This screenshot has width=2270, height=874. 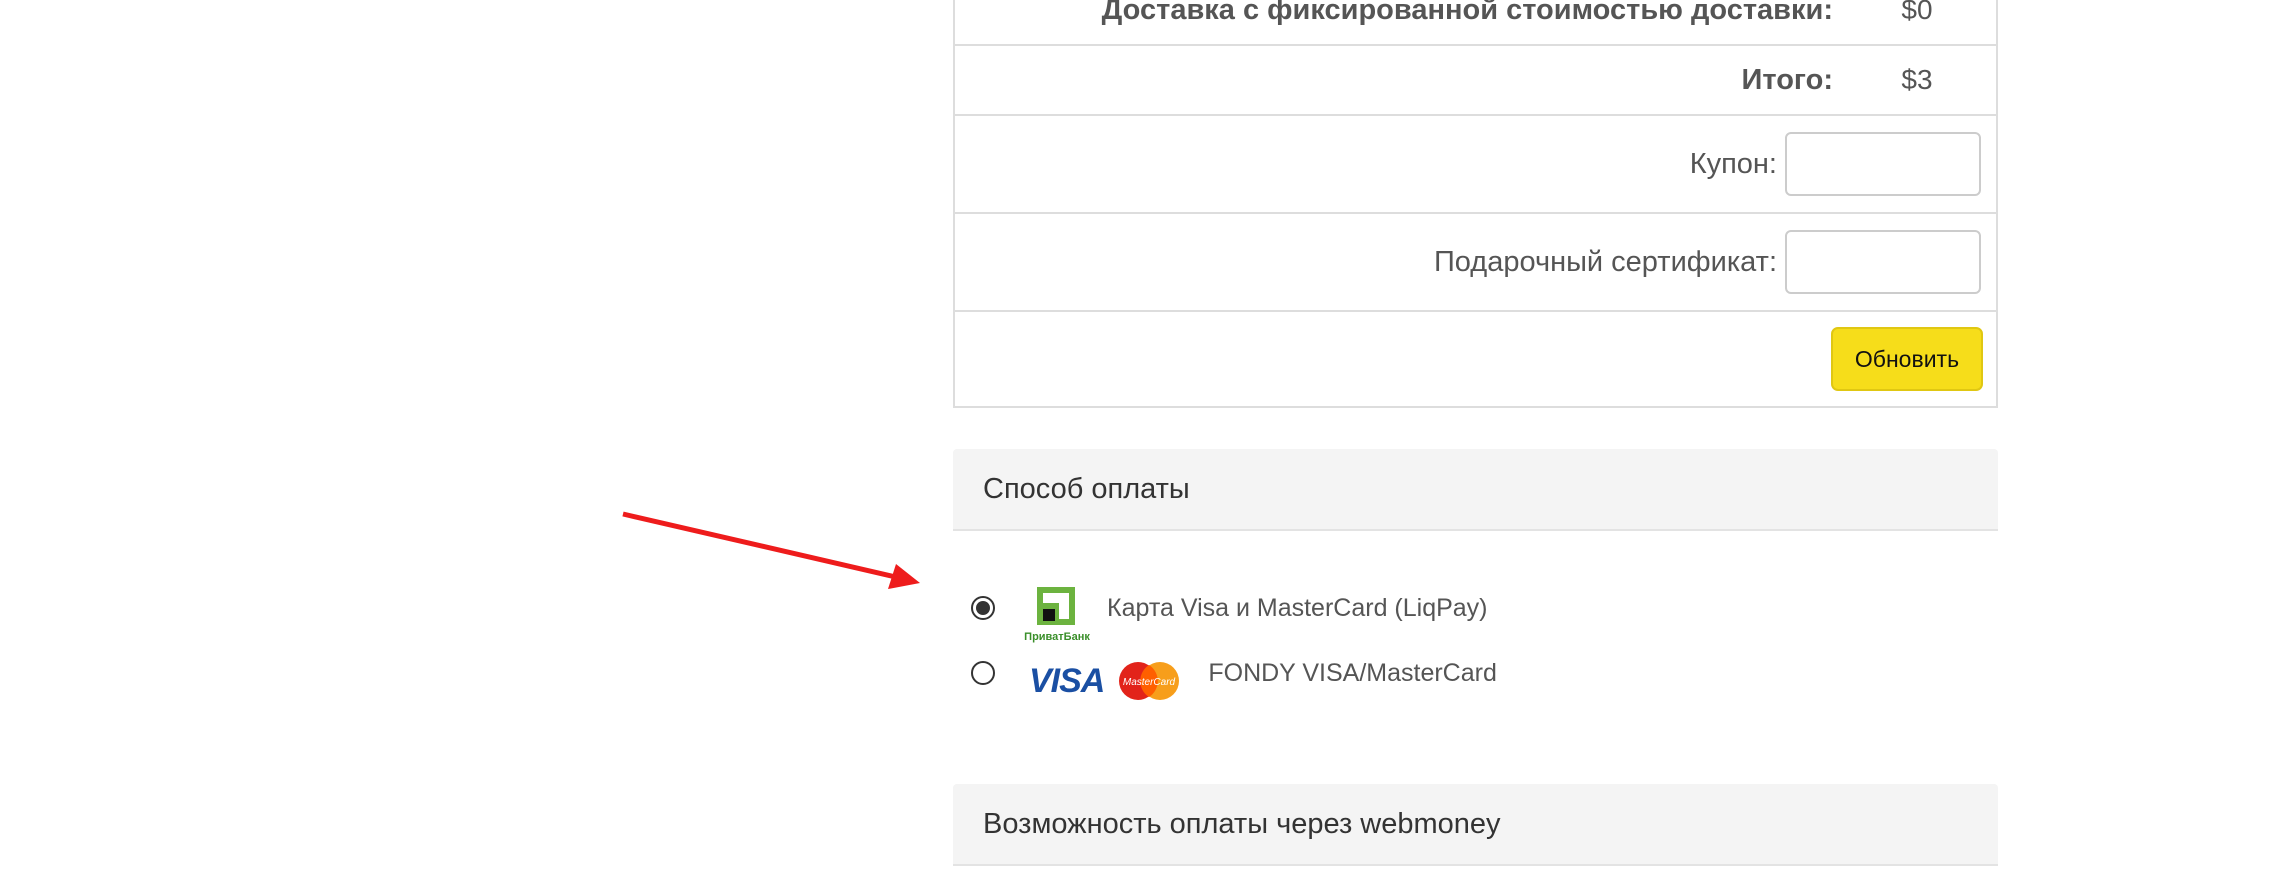 What do you see at coordinates (1883, 262) in the screenshot?
I see `gift-certificate-input` at bounding box center [1883, 262].